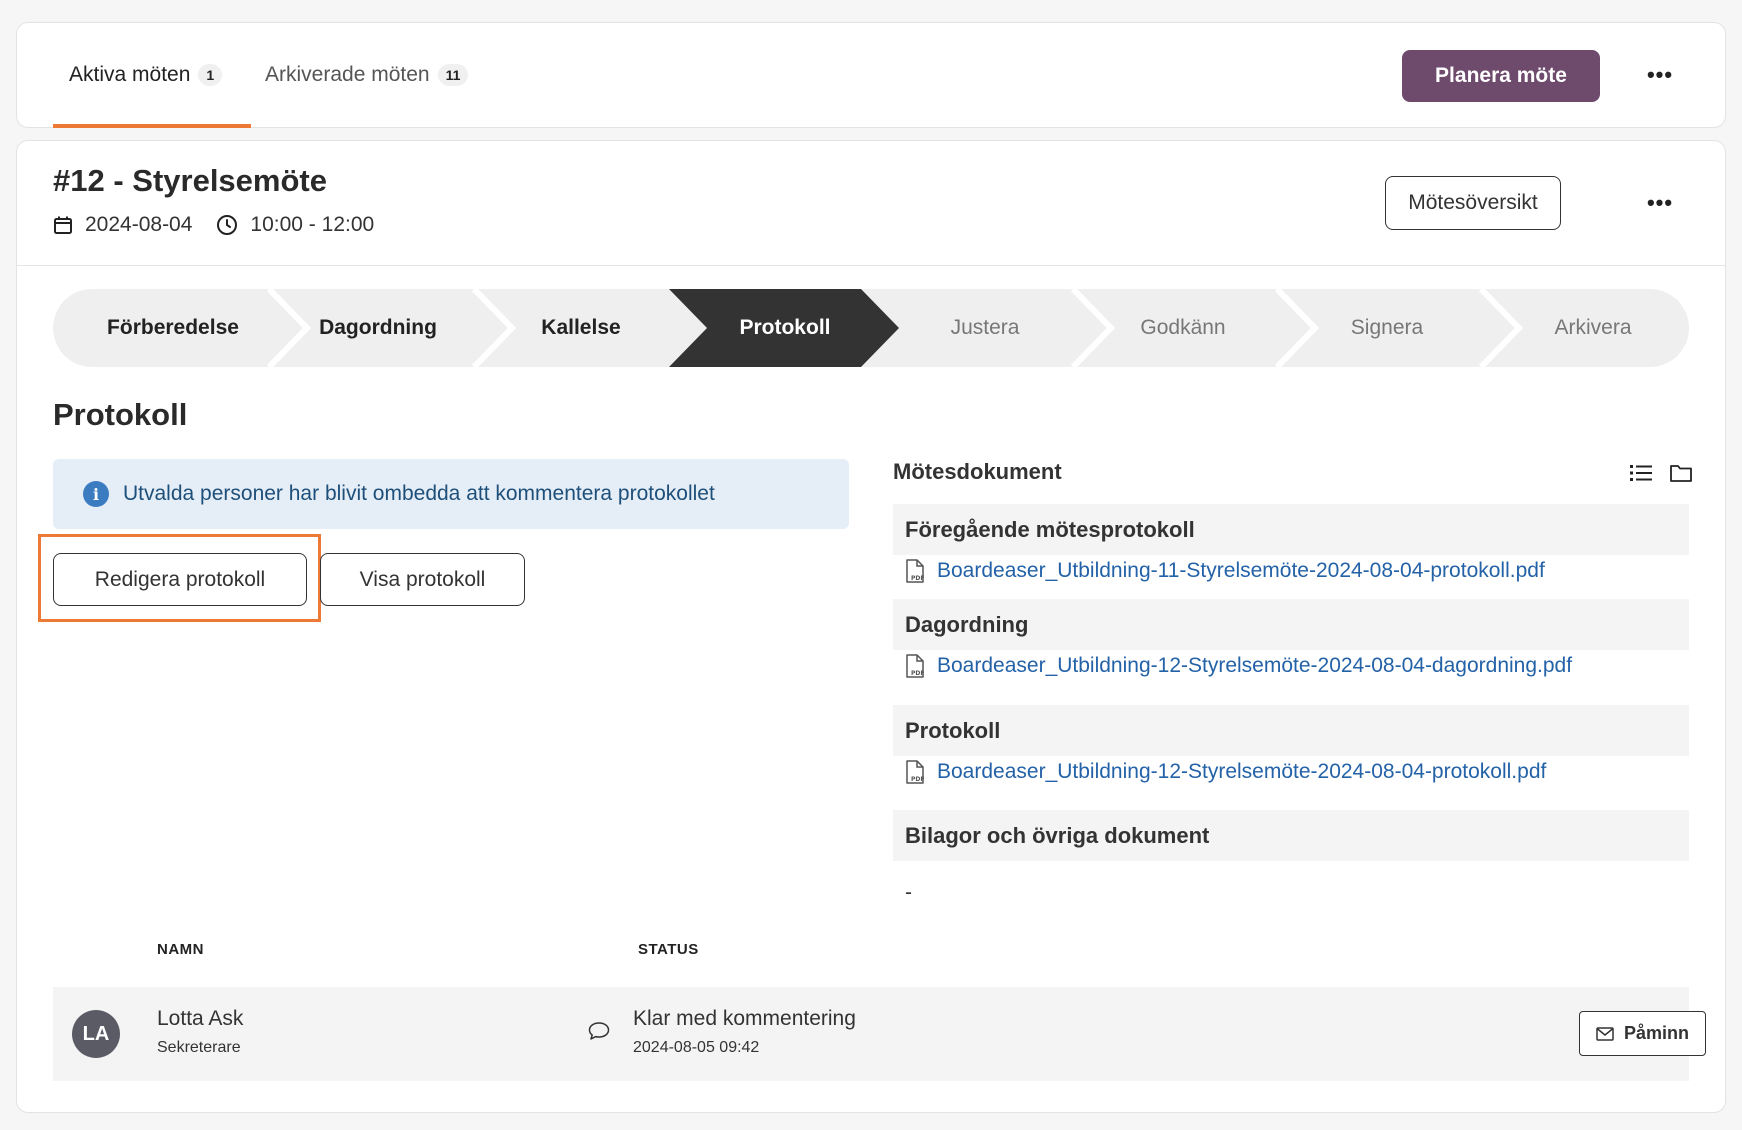  Describe the element at coordinates (63, 225) in the screenshot. I see `calendar-icon` at that location.